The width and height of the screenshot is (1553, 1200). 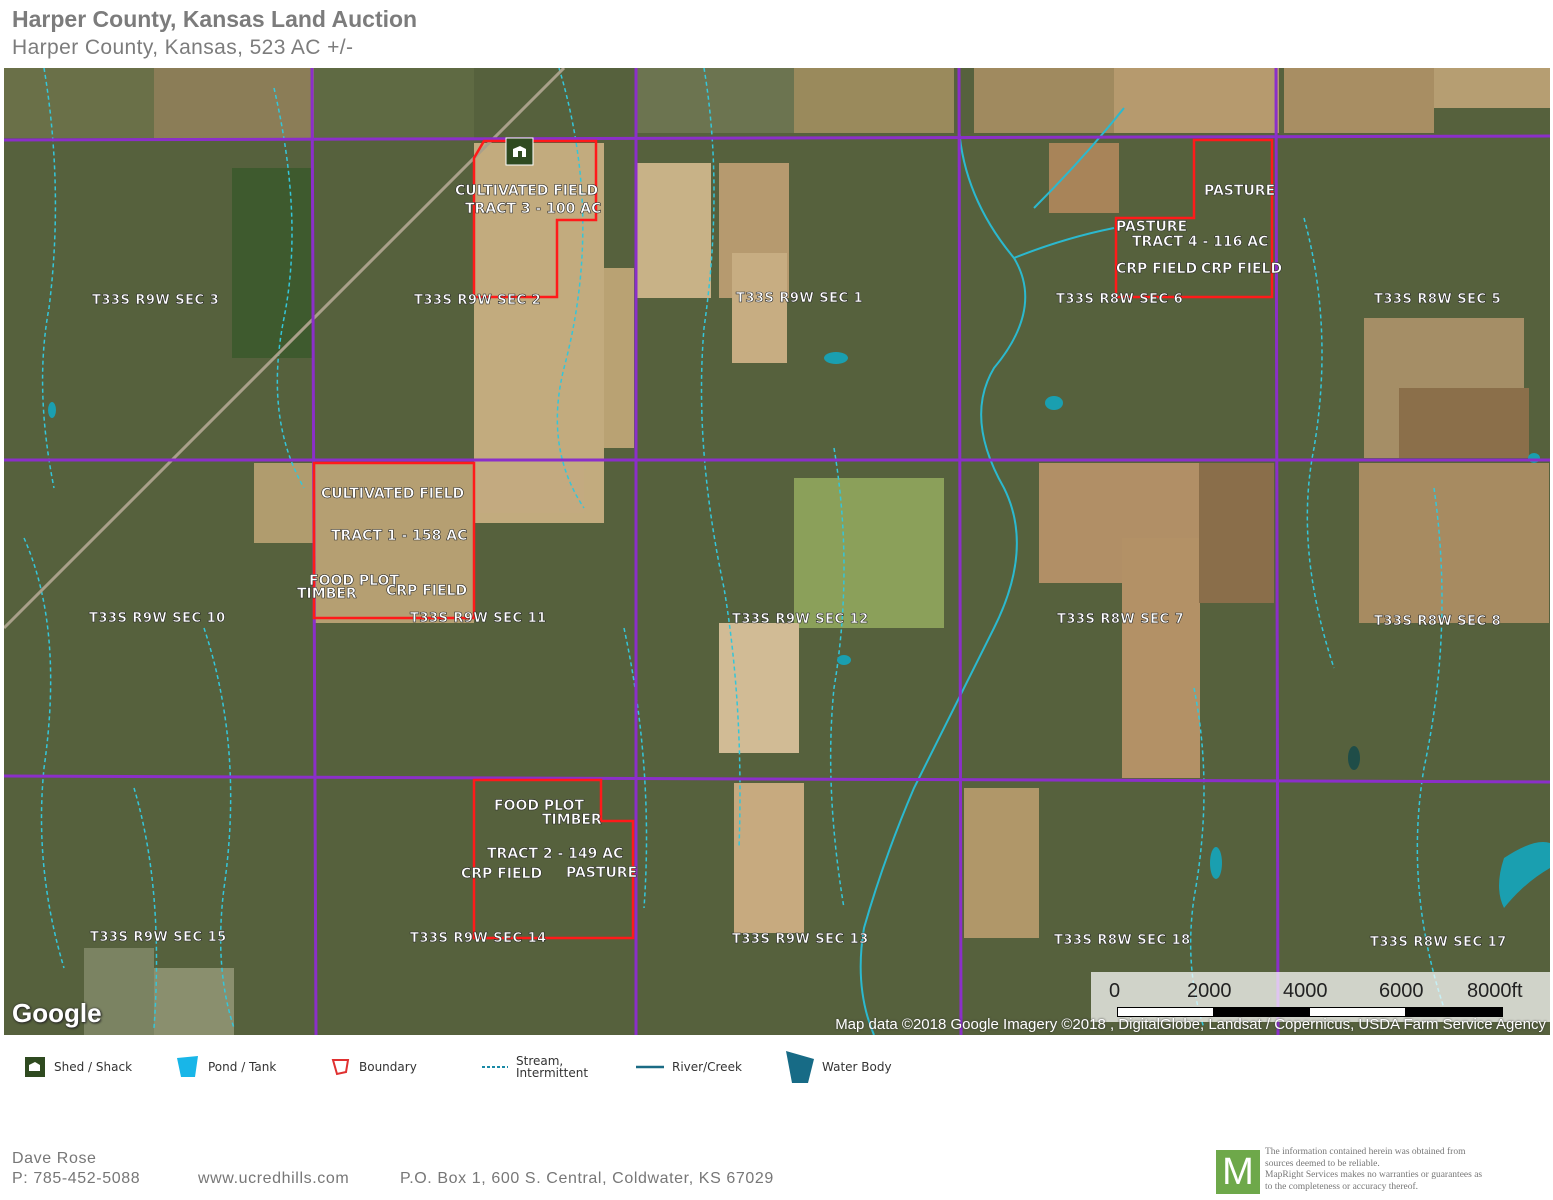 I want to click on legend-label: Stream, Intermittent, so click(x=552, y=1067).